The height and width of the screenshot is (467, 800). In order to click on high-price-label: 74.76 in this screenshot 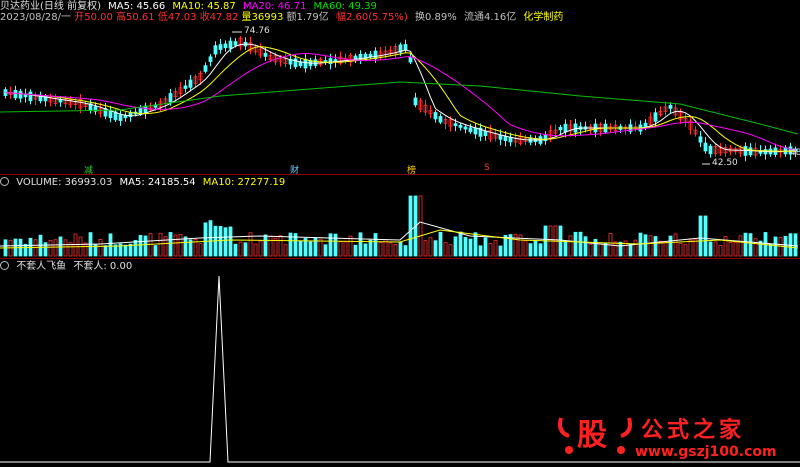, I will do `click(257, 31)`.